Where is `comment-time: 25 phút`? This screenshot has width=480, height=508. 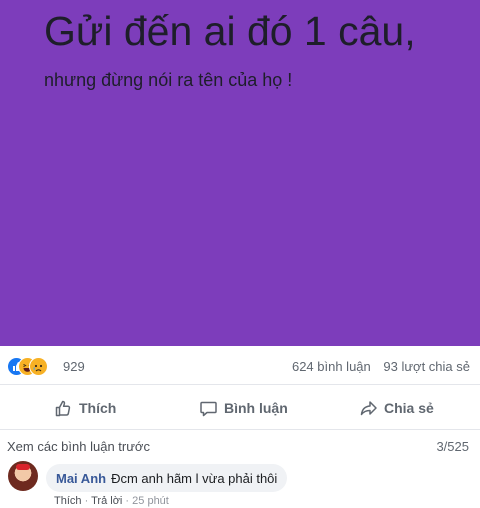 comment-time: 25 phút is located at coordinates (150, 501).